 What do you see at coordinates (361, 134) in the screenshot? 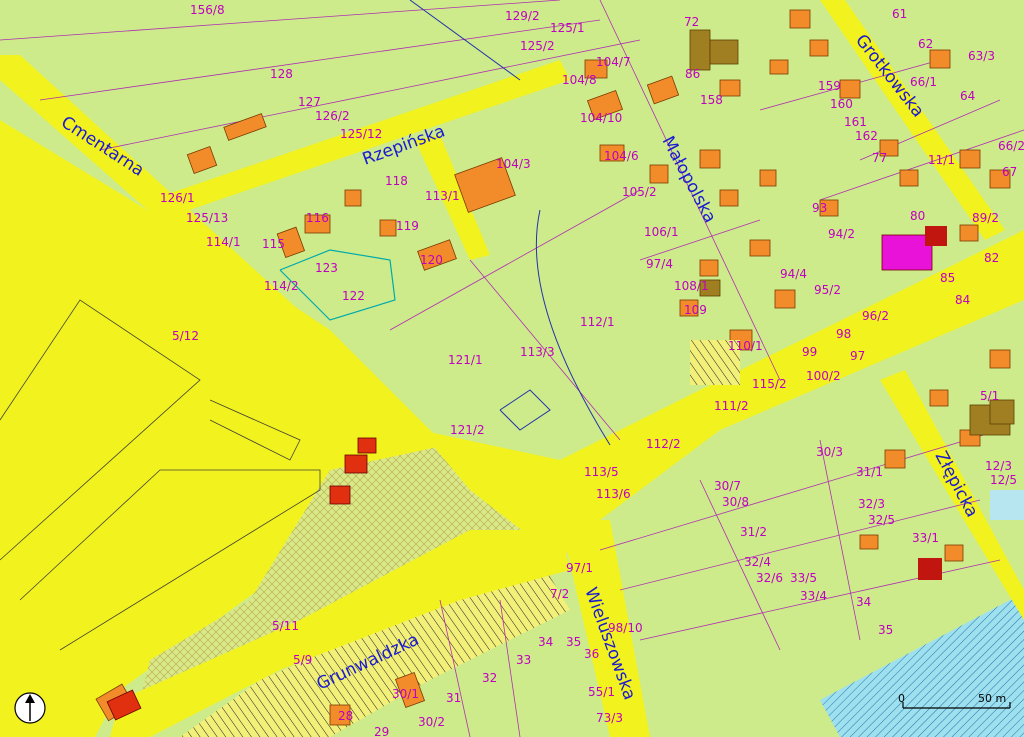
I see `parcel-label: 125/12` at bounding box center [361, 134].